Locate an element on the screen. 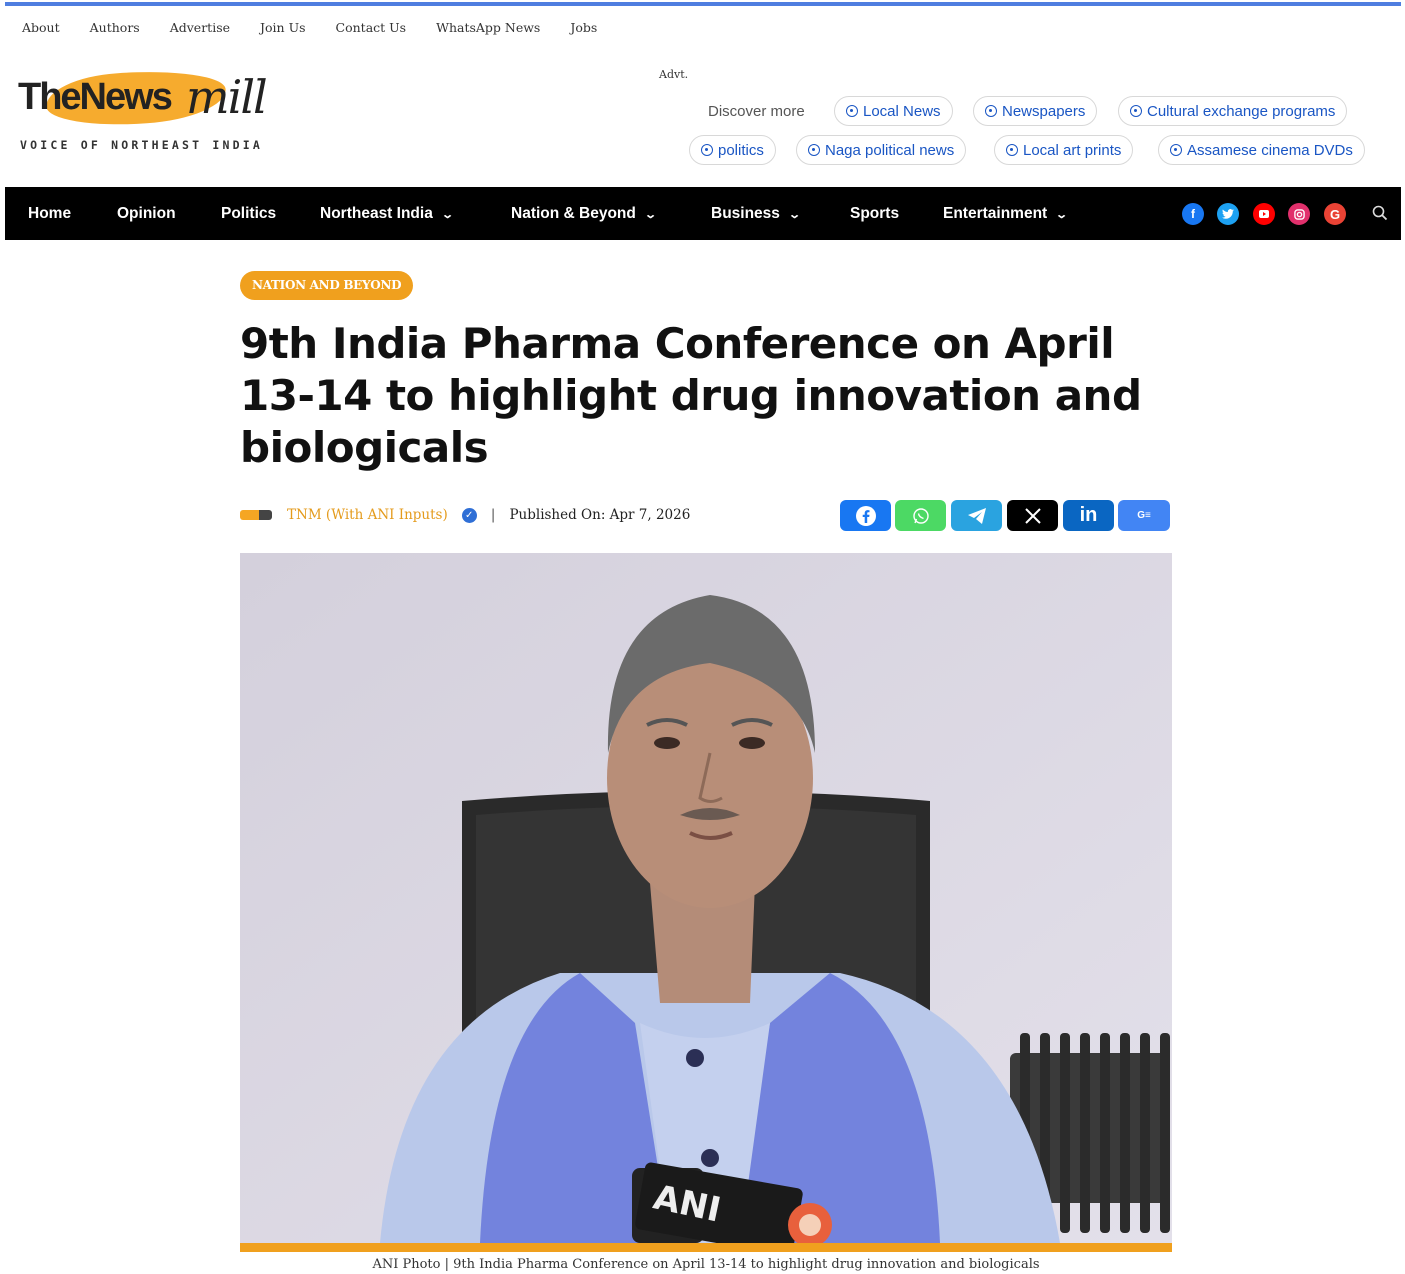  youtube-icon is located at coordinates (1264, 214).